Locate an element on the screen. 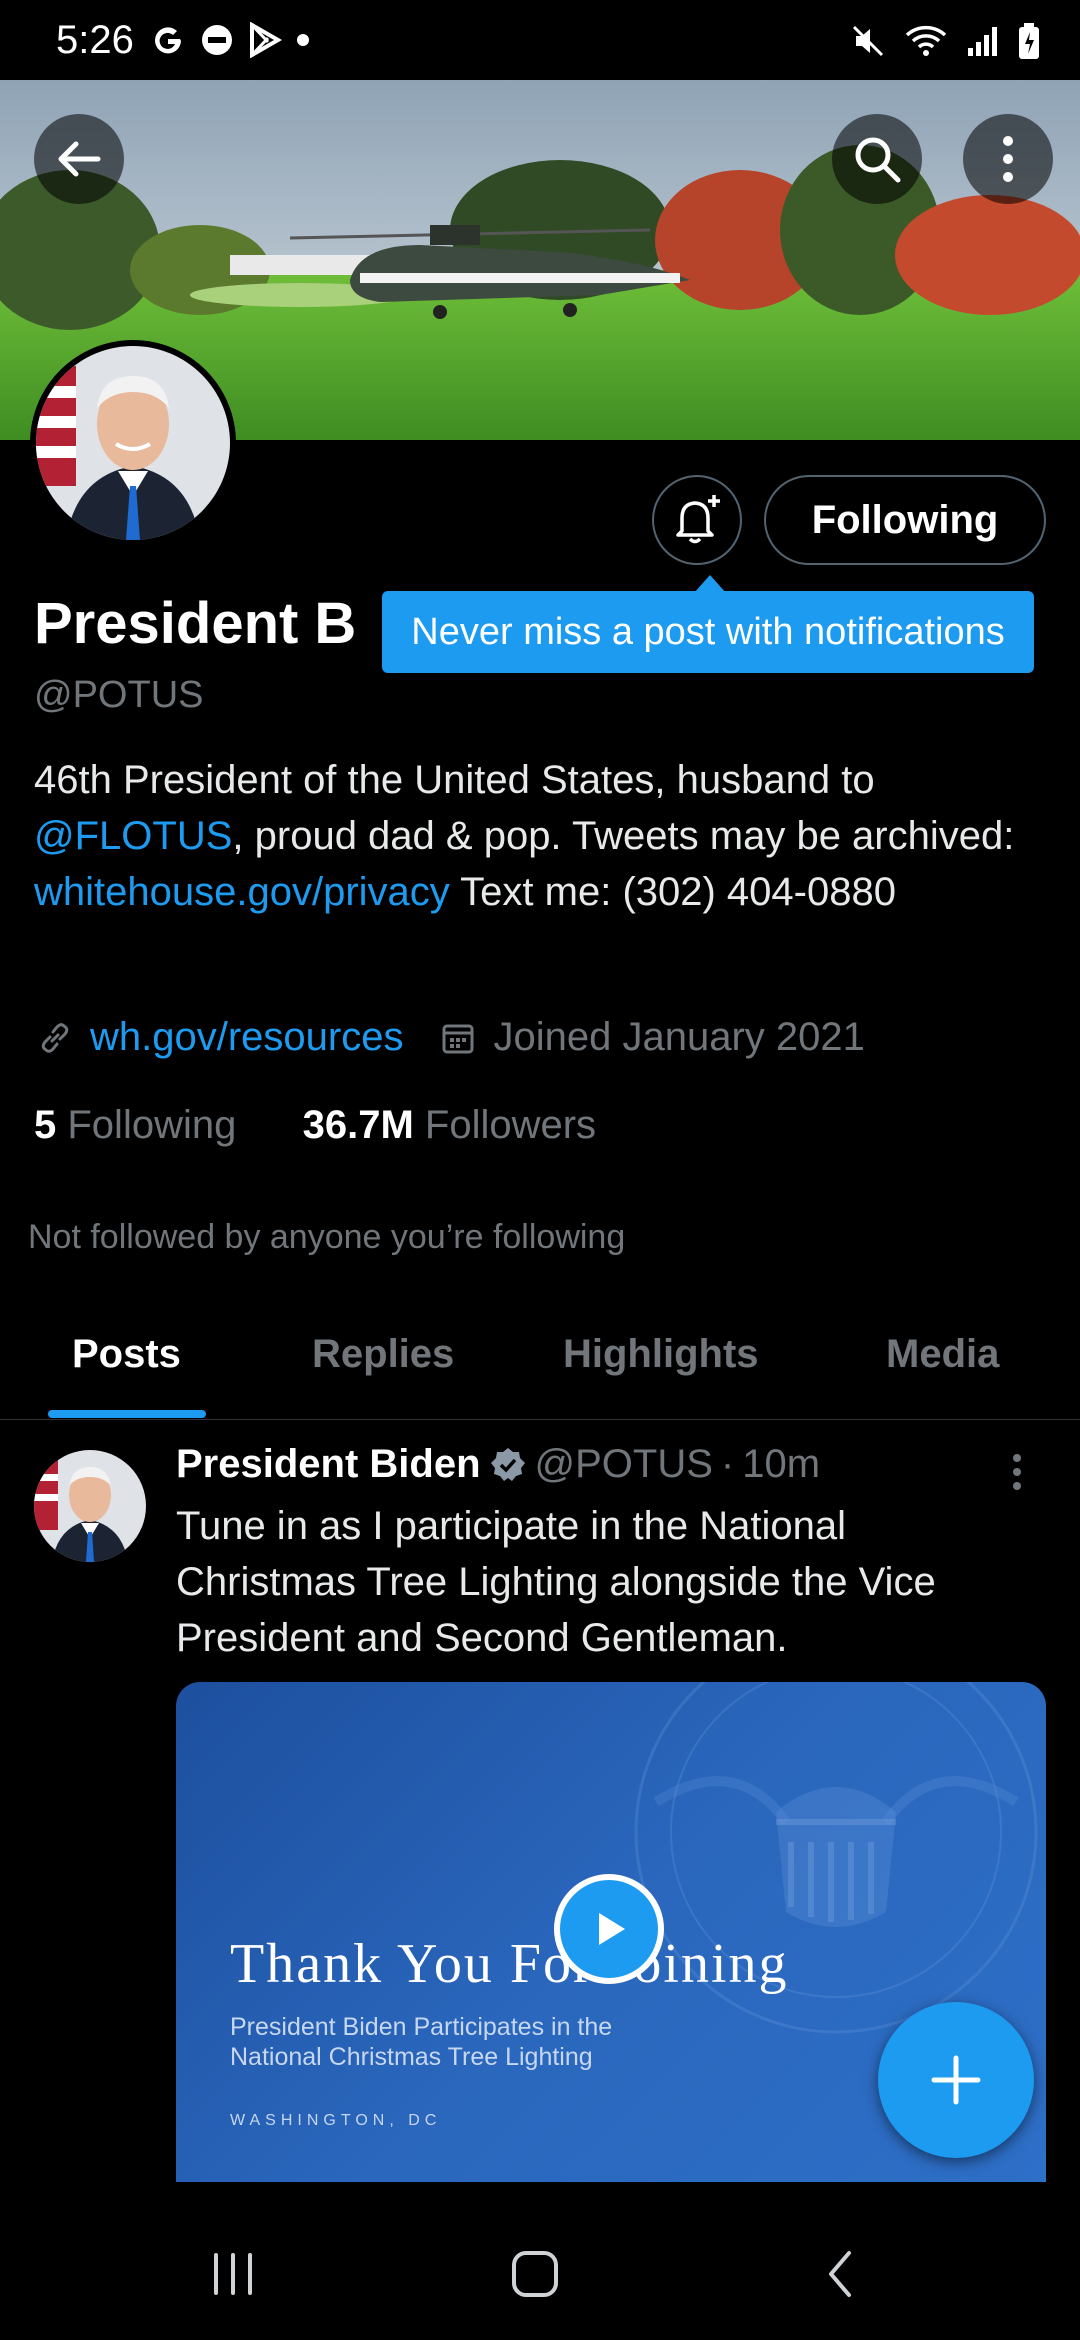 This screenshot has height=2340, width=1080. status-right-icons is located at coordinates (945, 41).